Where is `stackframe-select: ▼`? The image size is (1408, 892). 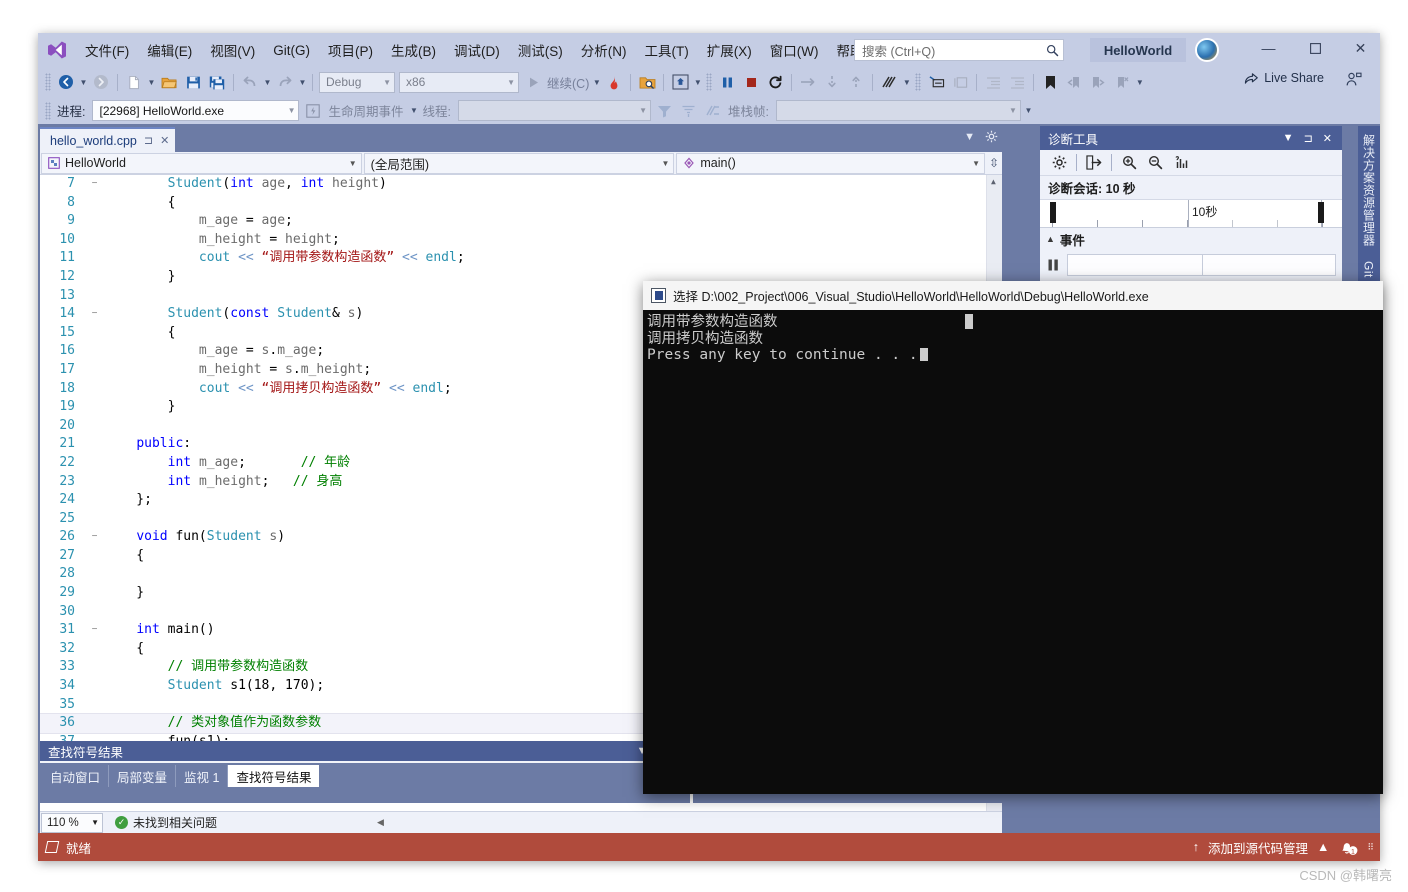
stackframe-select: ▼ is located at coordinates (898, 110).